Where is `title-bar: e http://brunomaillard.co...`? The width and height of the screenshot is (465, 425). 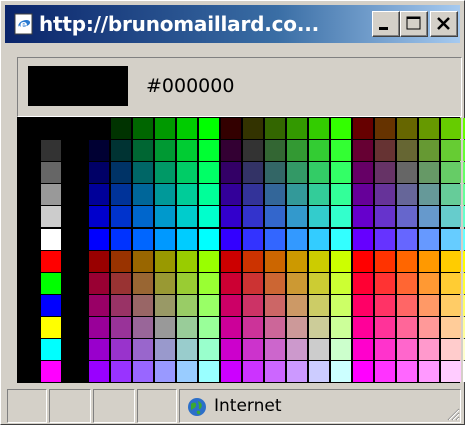 title-bar: e http://brunomaillard.co... is located at coordinates (232, 24).